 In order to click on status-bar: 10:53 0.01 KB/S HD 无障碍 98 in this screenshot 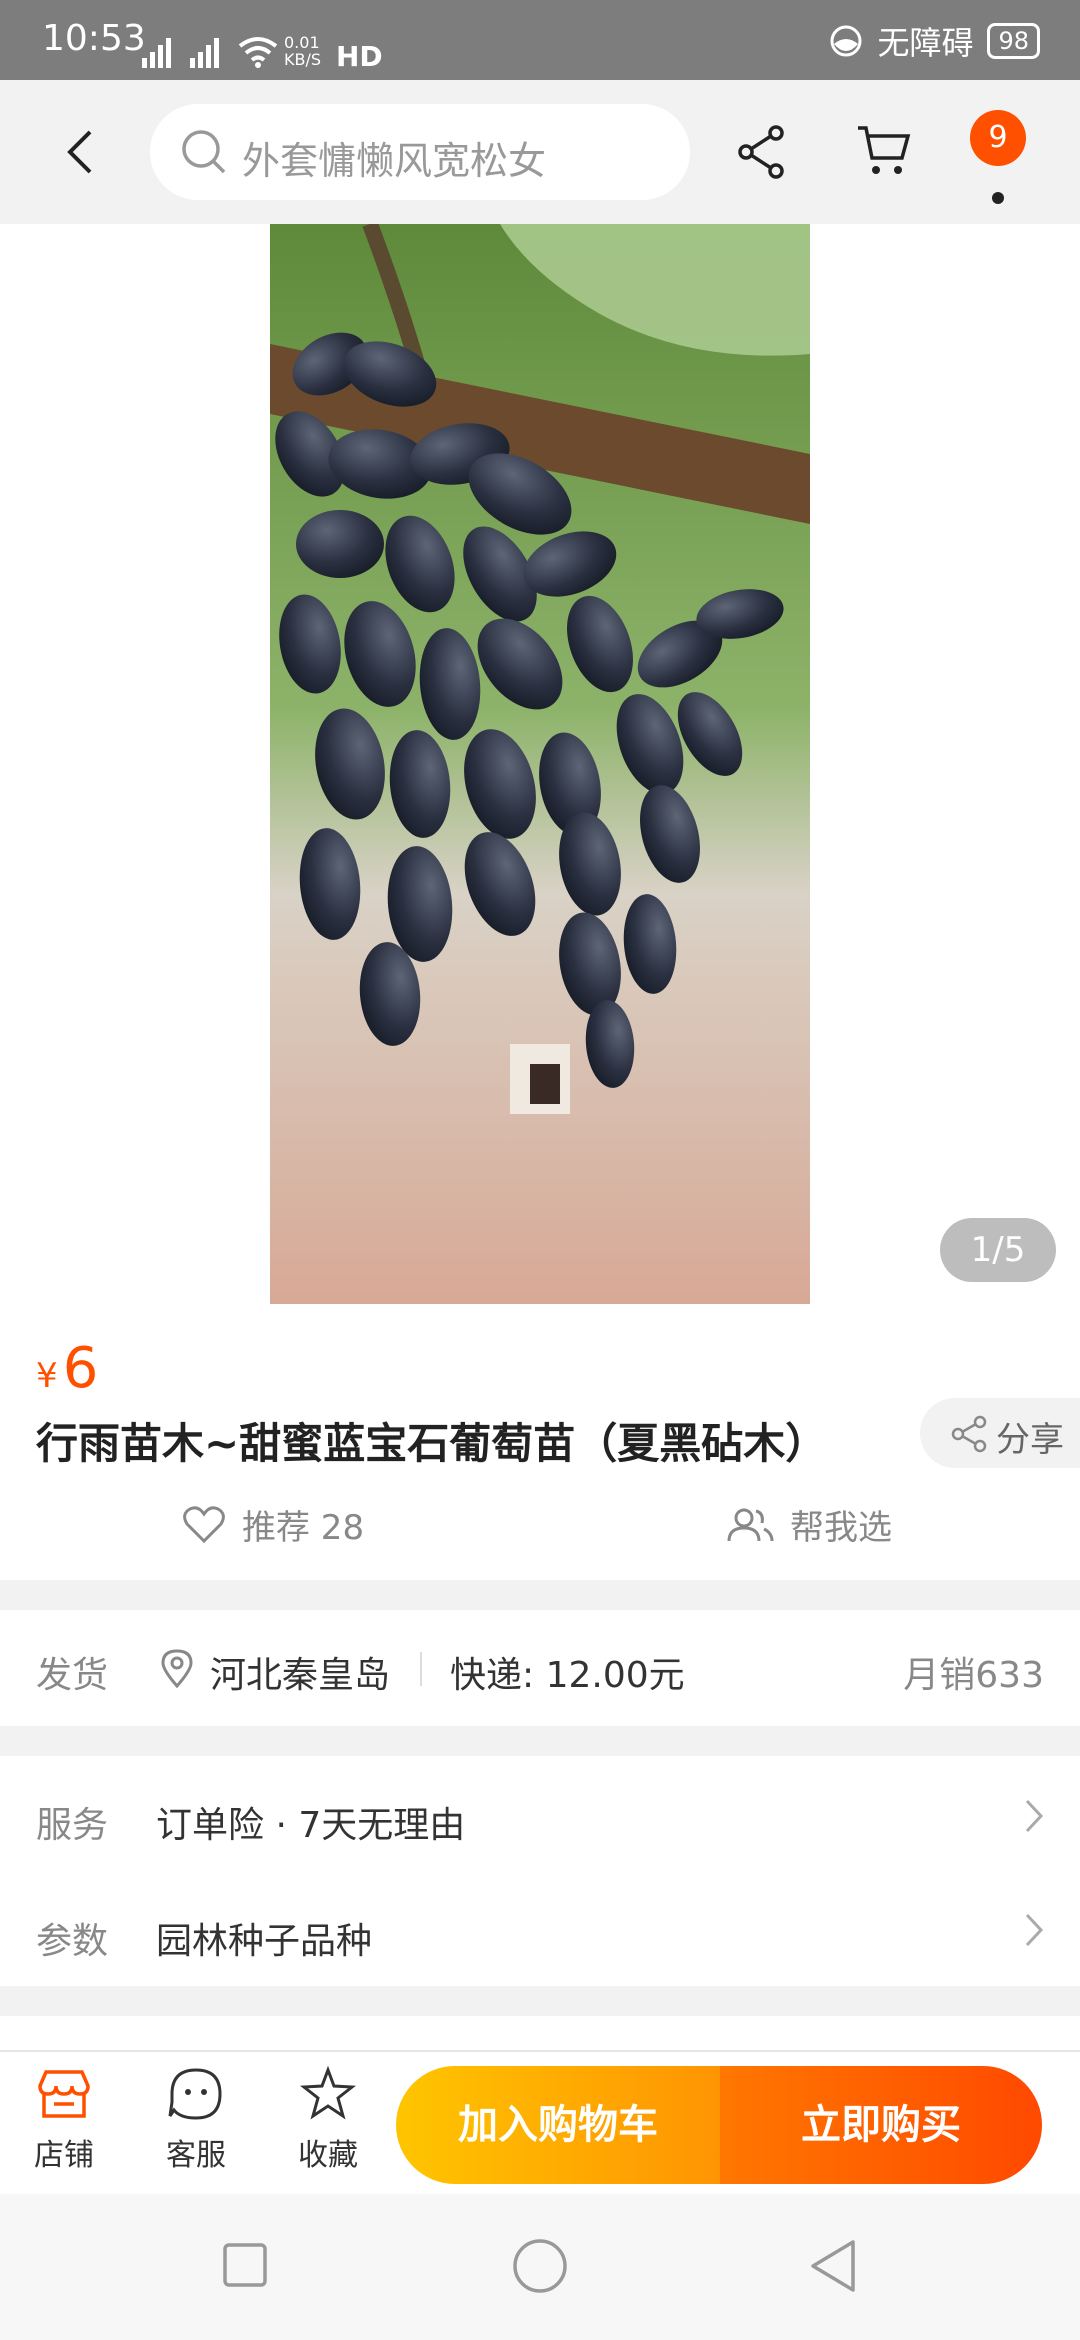, I will do `click(540, 40)`.